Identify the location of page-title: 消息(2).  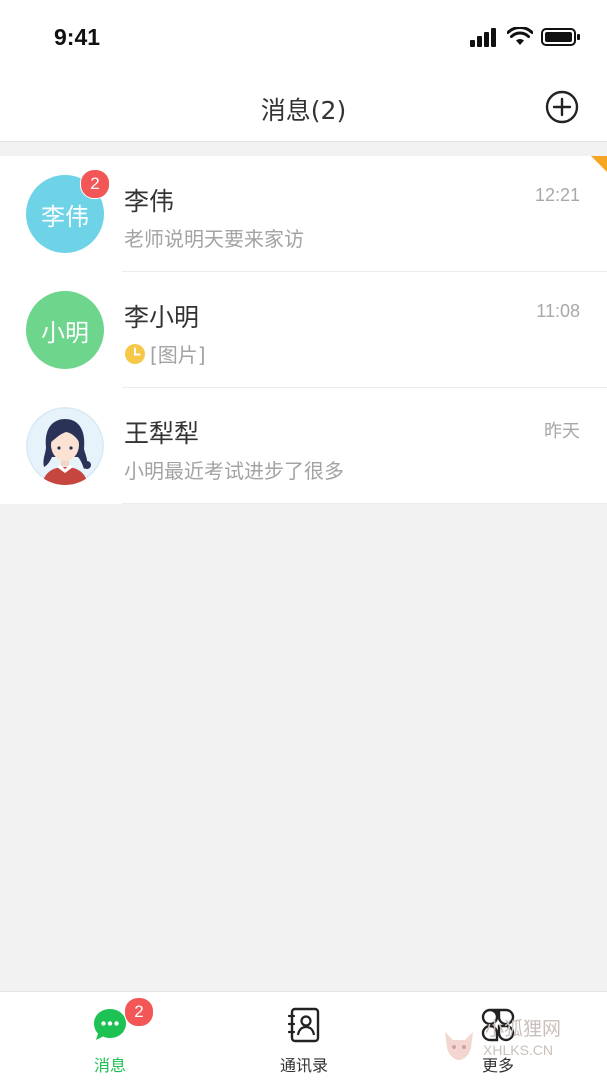
(303, 110).